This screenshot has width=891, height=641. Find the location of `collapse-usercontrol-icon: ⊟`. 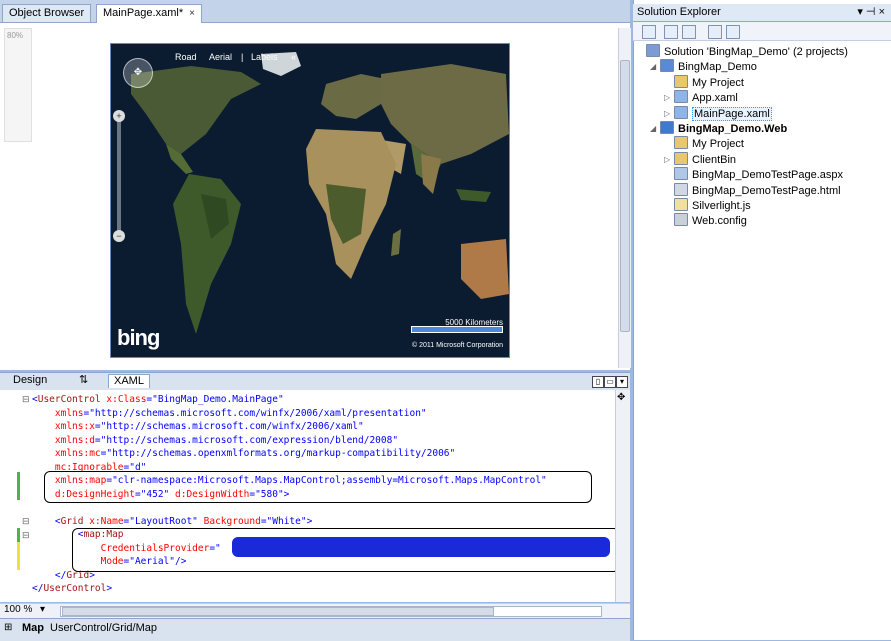

collapse-usercontrol-icon: ⊟ is located at coordinates (26, 399).